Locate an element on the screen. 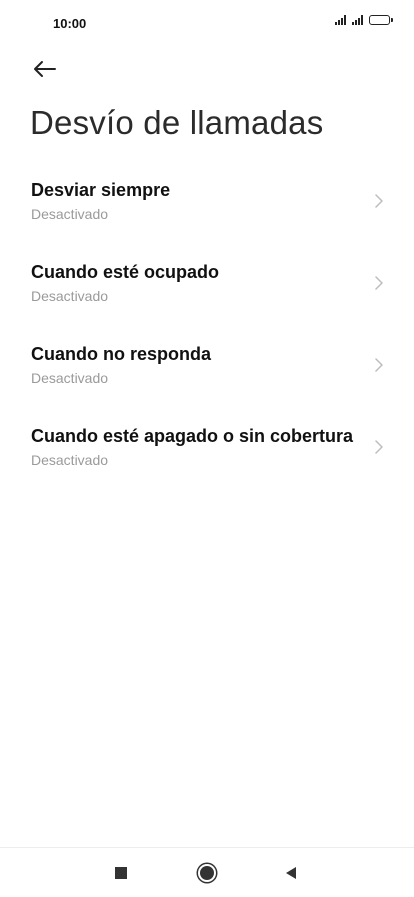 This screenshot has height=897, width=414. status-time: 10:00 is located at coordinates (70, 23).